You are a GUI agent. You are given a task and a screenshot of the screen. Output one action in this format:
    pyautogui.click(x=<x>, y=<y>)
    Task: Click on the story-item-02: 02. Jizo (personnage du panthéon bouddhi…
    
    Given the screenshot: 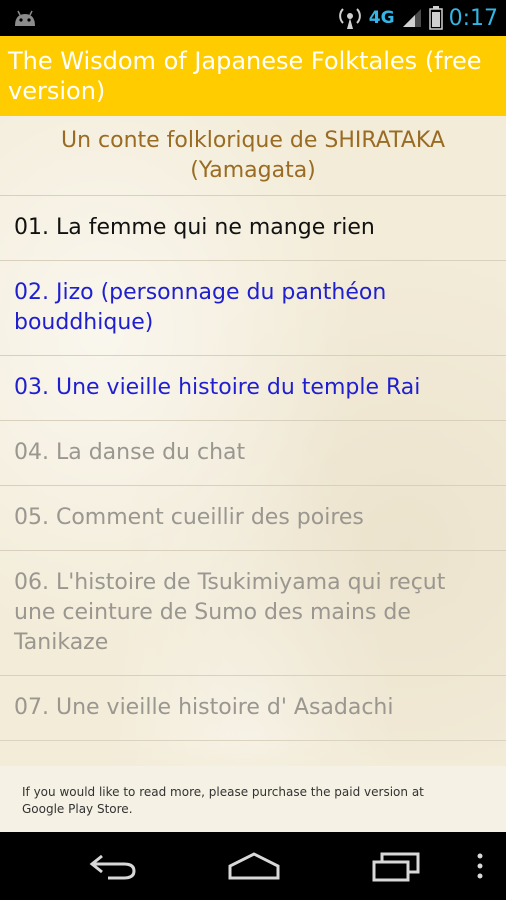 What is the action you would take?
    pyautogui.click(x=253, y=308)
    